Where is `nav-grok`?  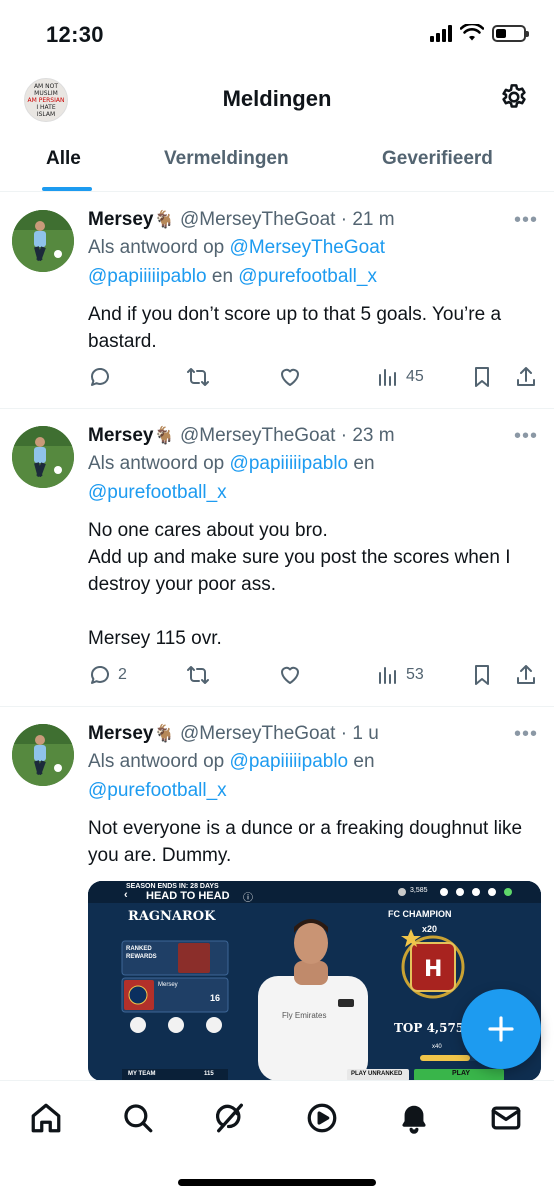
nav-grok is located at coordinates (230, 1118).